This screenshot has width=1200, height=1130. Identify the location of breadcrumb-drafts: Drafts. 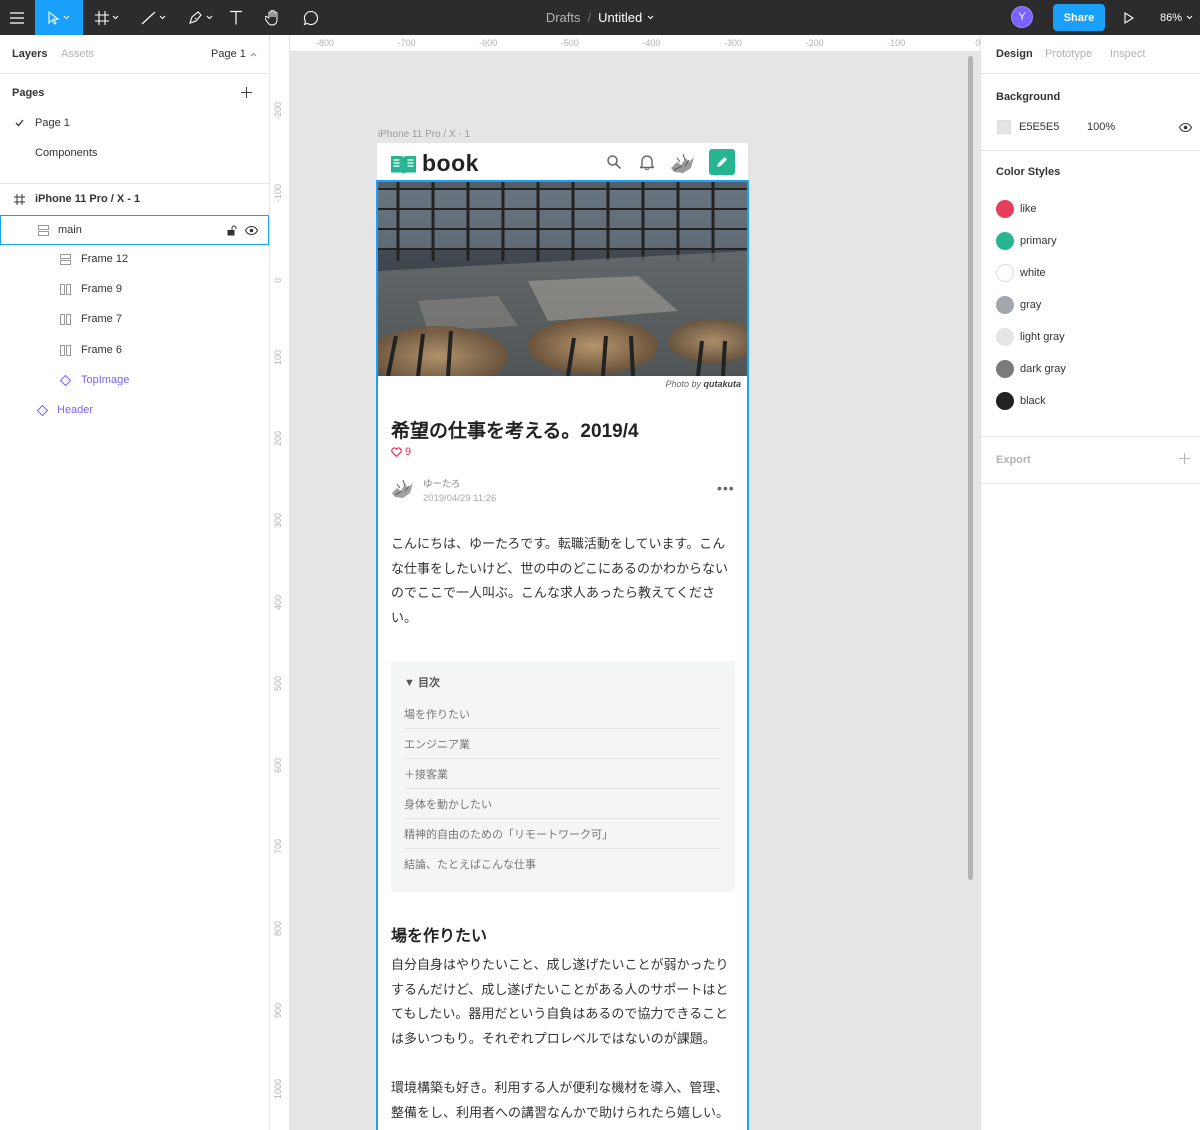
(563, 17).